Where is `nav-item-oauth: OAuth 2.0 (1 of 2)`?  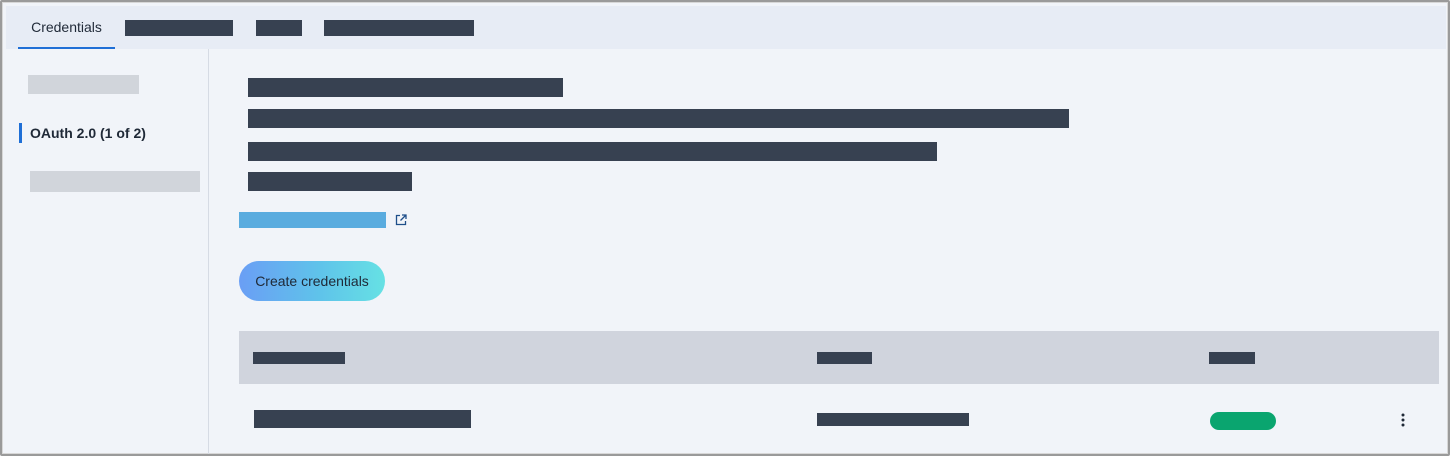 nav-item-oauth: OAuth 2.0 (1 of 2) is located at coordinates (82, 133).